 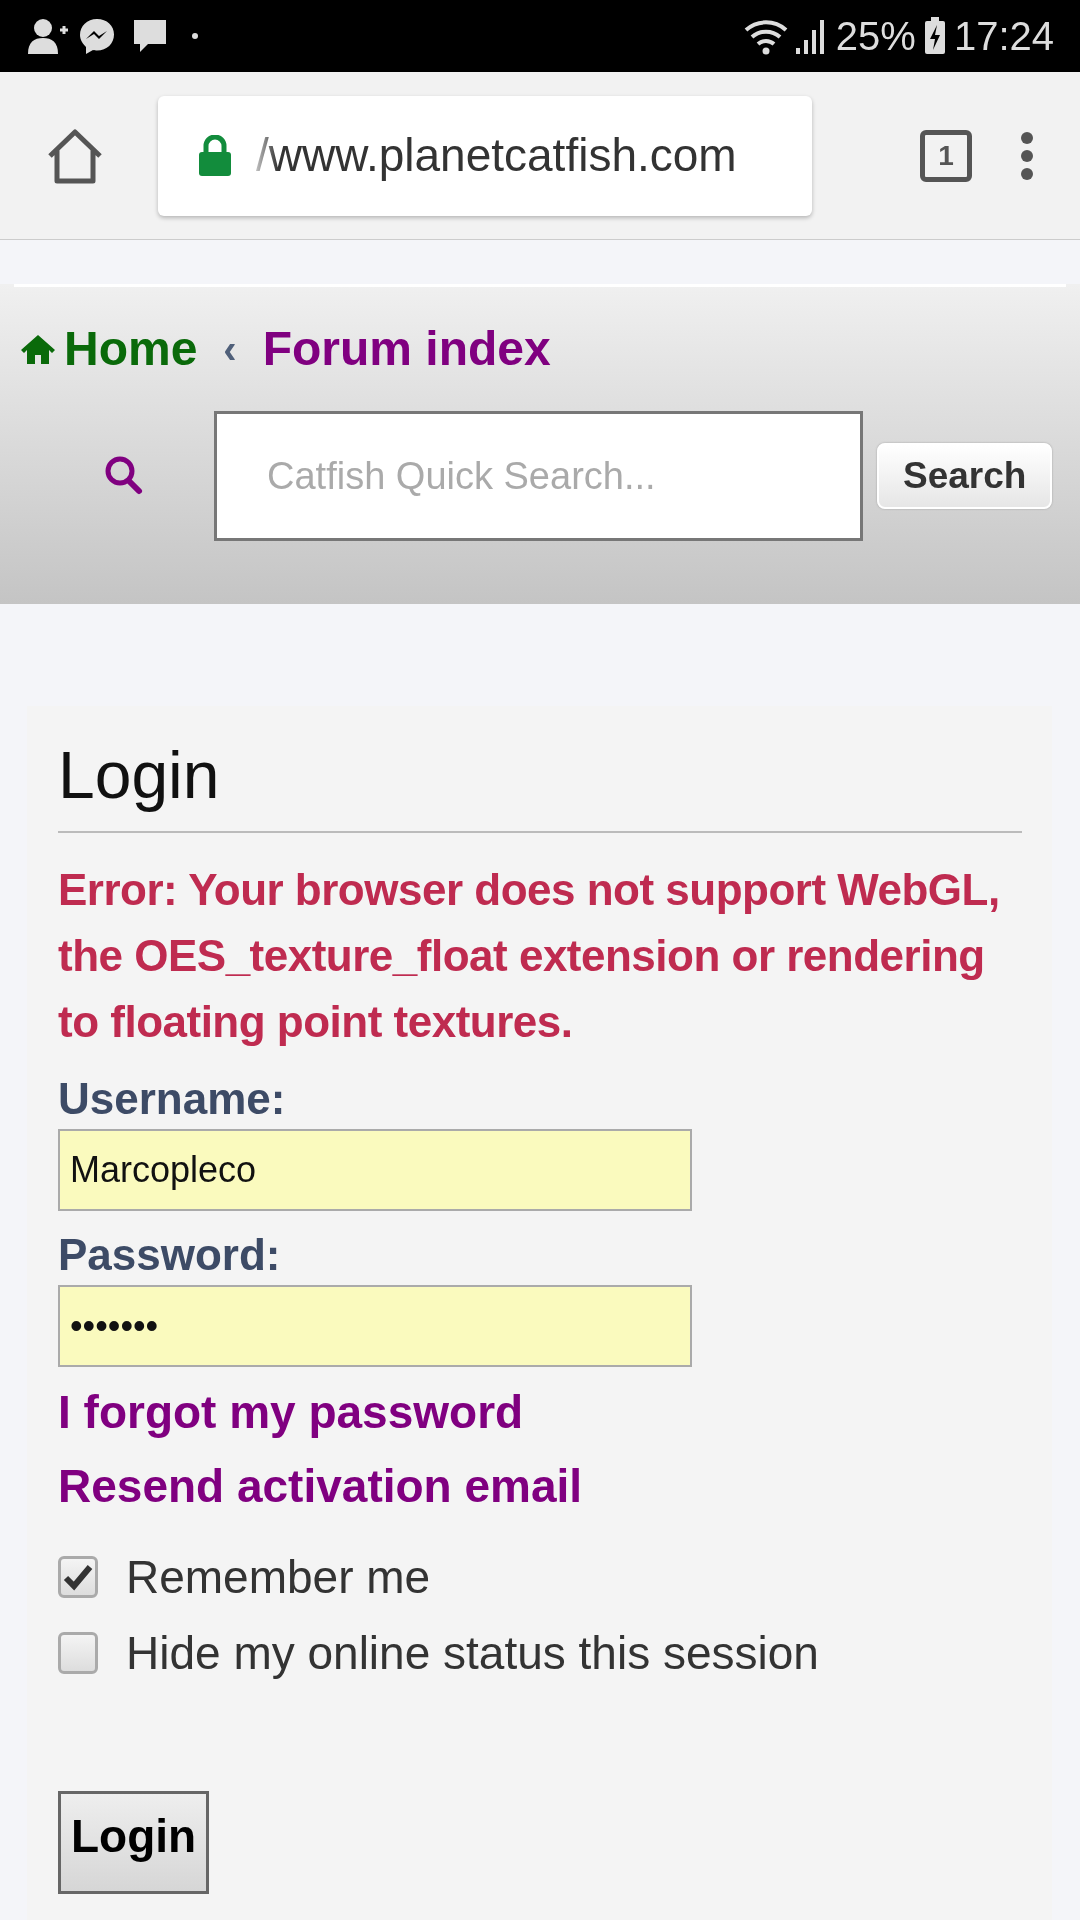 I want to click on breadcrumb-link: Forum index, so click(x=406, y=349).